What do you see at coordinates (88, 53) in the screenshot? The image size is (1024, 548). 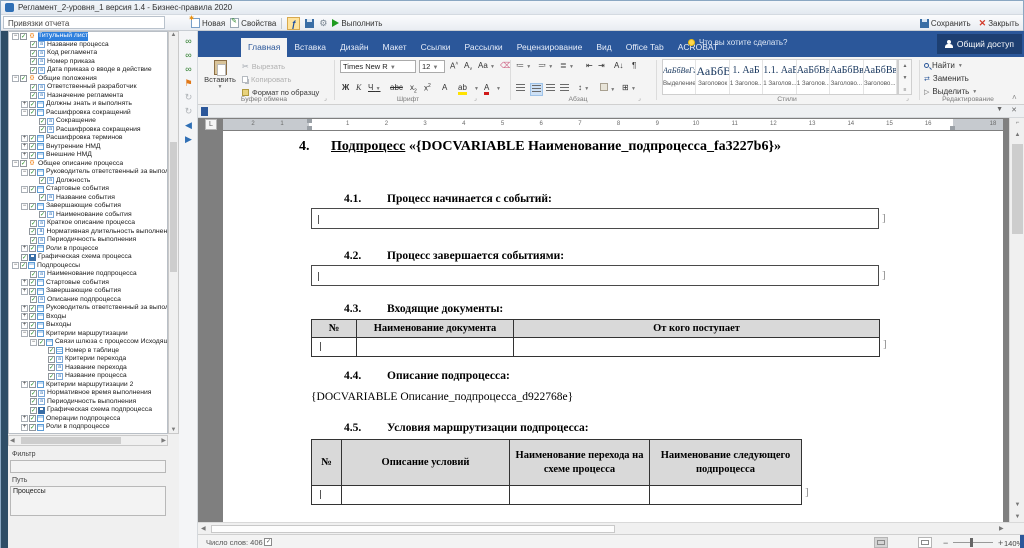 I see `tree-item: aКод регламента` at bounding box center [88, 53].